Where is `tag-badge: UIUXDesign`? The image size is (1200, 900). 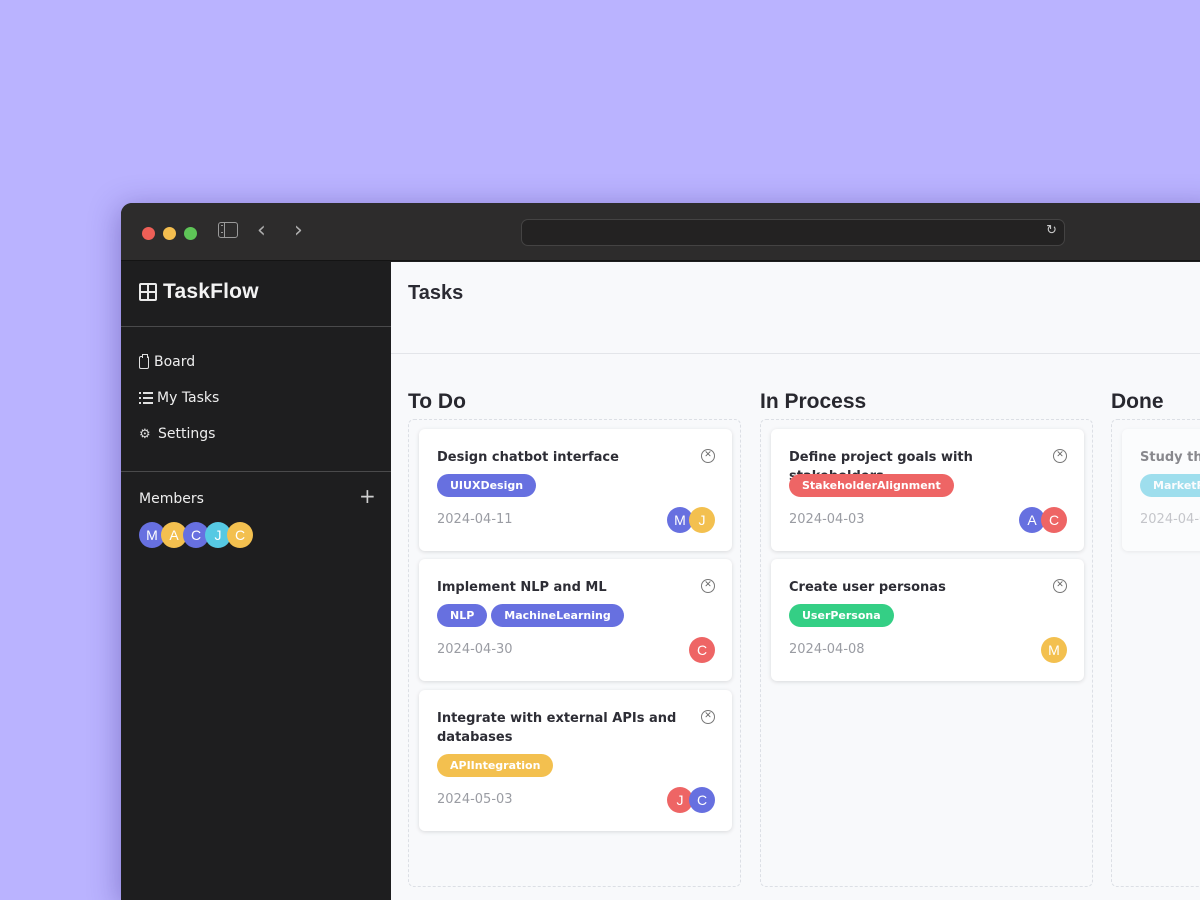 tag-badge: UIUXDesign is located at coordinates (487, 485).